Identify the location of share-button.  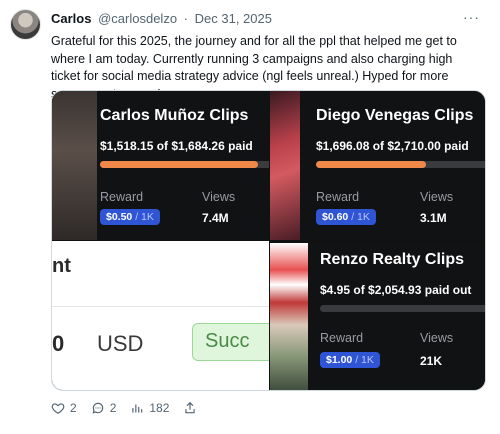
(192, 408).